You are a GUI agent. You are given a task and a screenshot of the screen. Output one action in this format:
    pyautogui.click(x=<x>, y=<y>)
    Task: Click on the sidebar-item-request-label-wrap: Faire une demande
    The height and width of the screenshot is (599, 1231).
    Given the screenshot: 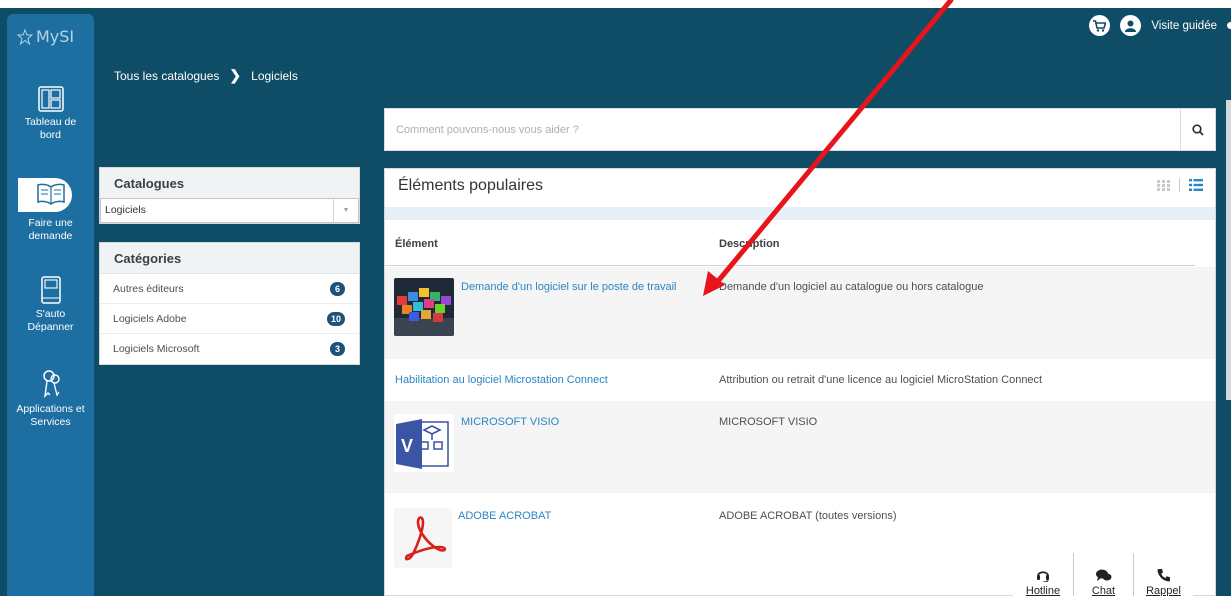 What is the action you would take?
    pyautogui.click(x=50, y=230)
    